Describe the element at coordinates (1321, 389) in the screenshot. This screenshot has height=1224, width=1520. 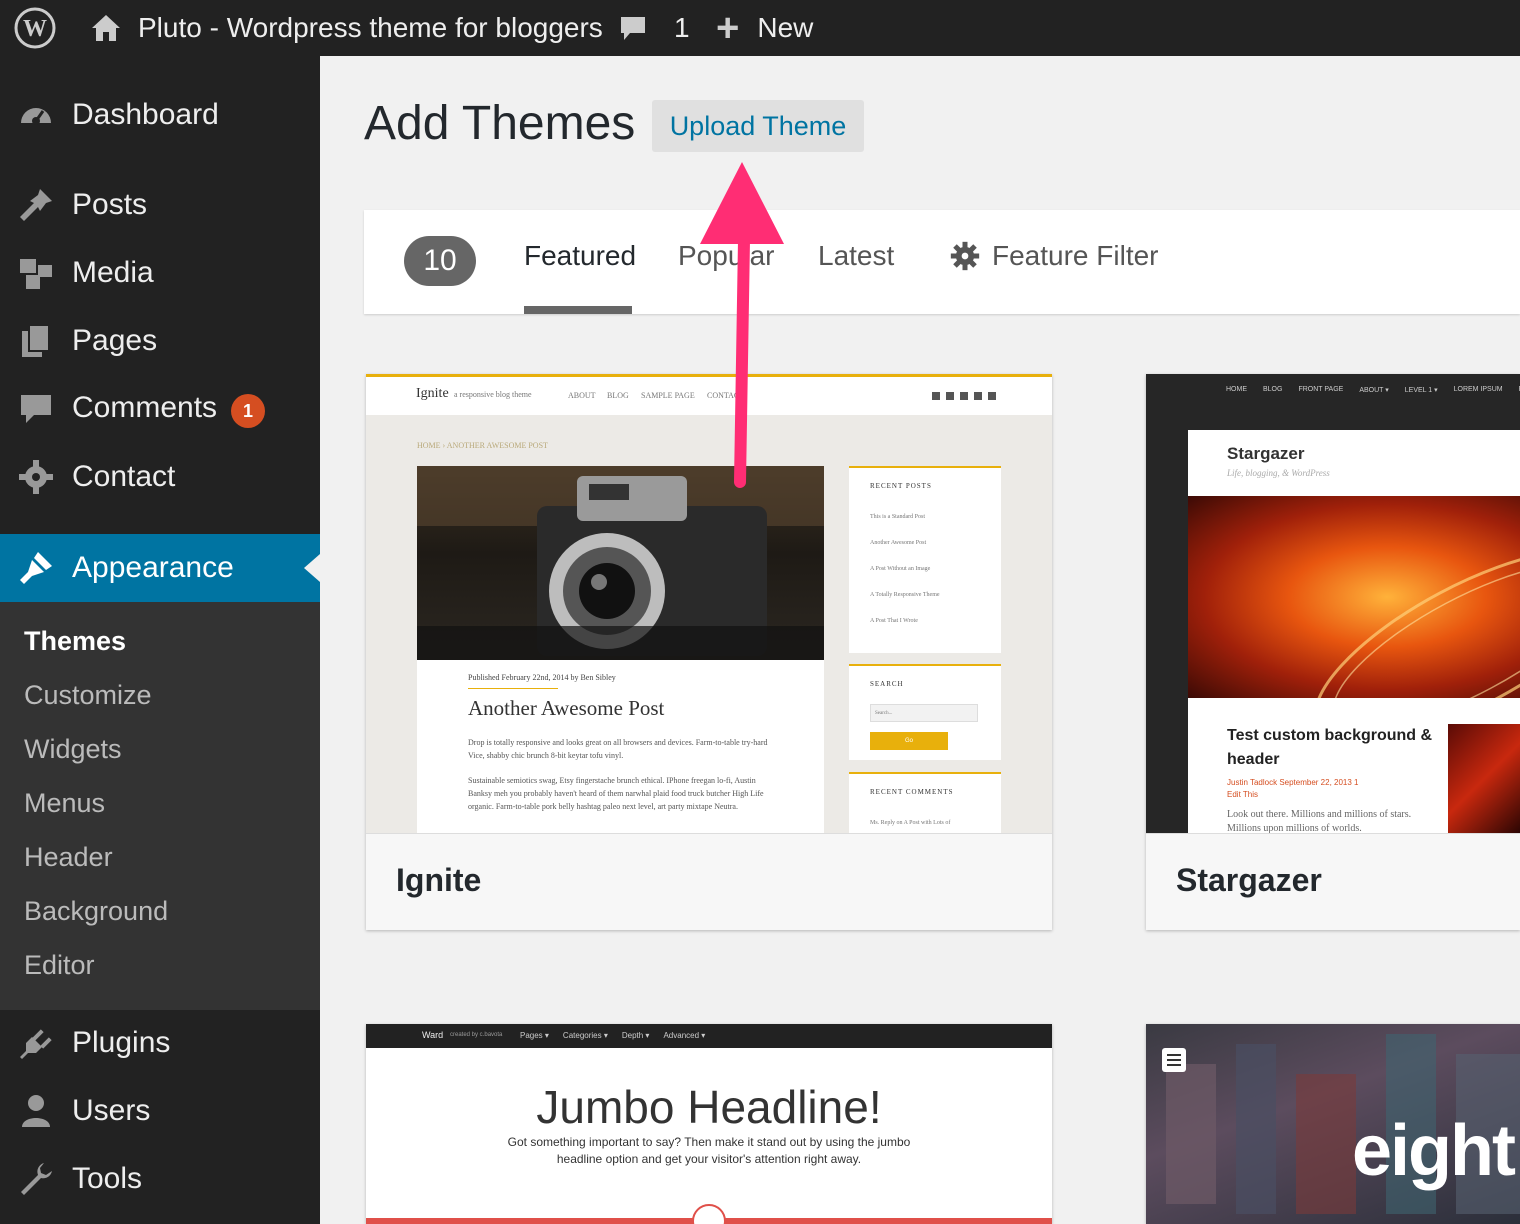
I see `preview-nav-item: FRONT PAGE` at that location.